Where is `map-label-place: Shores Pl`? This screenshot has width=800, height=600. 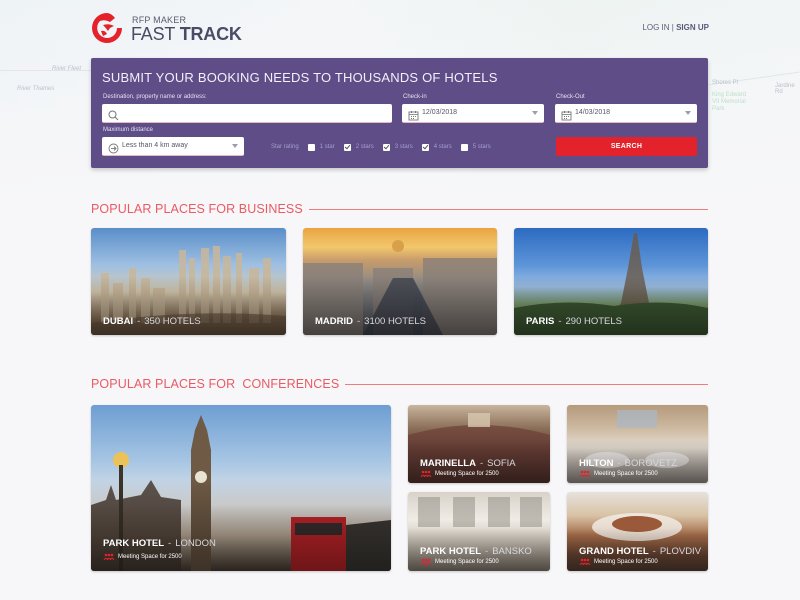 map-label-place: Shores Pl is located at coordinates (725, 83).